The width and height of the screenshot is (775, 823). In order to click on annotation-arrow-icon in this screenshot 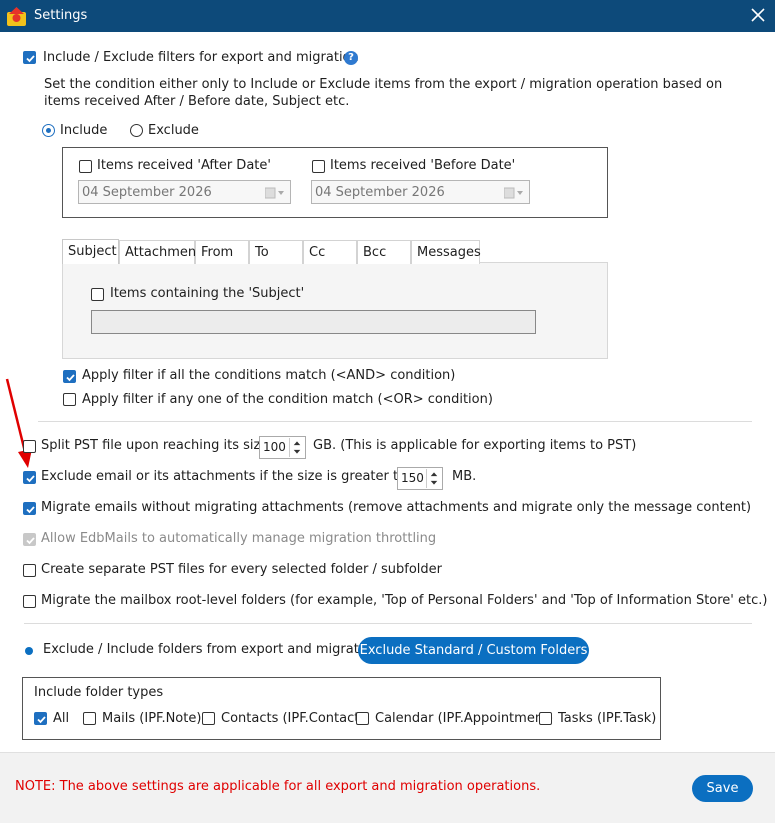, I will do `click(18, 423)`.